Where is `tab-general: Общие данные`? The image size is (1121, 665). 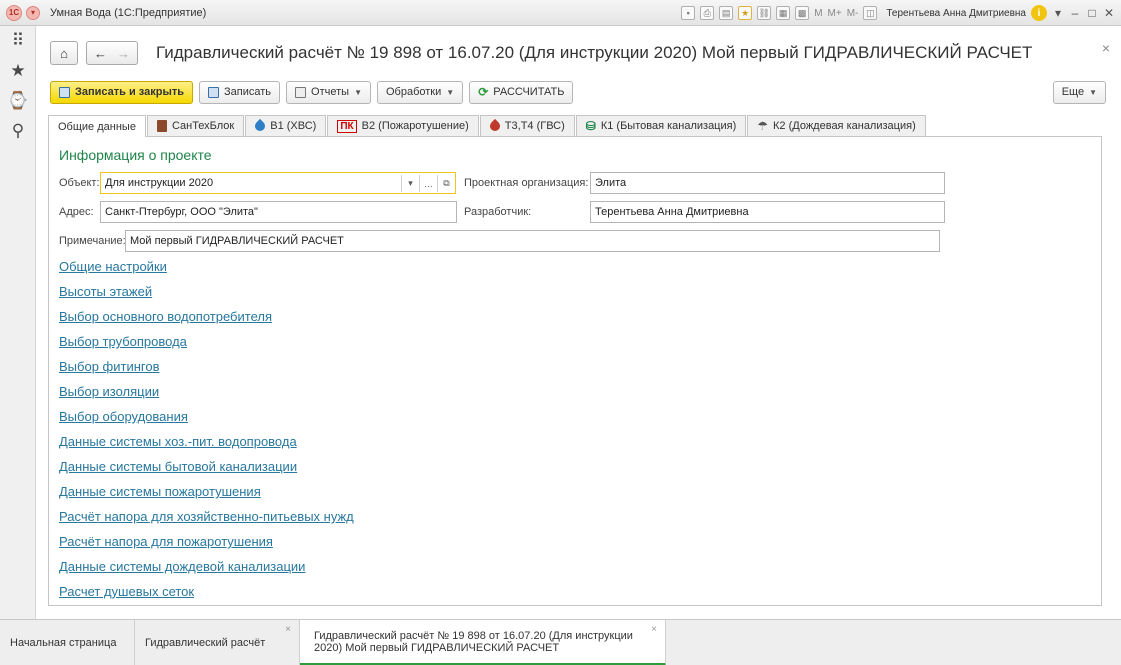
tab-general: Общие данные is located at coordinates (97, 126).